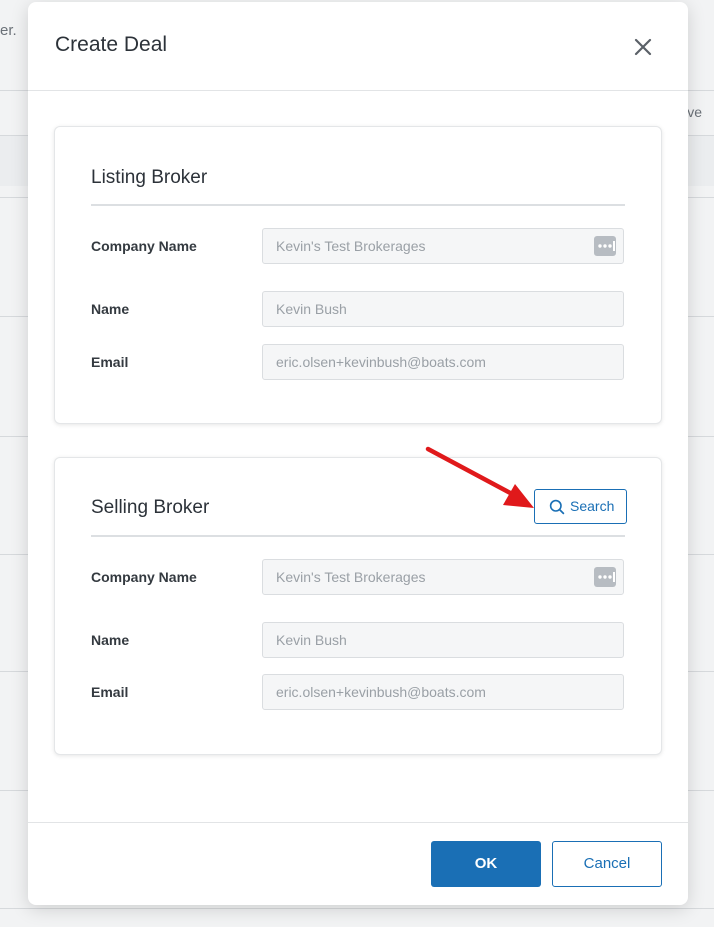 The height and width of the screenshot is (927, 714). What do you see at coordinates (111, 44) in the screenshot?
I see `modal-title: Create Deal` at bounding box center [111, 44].